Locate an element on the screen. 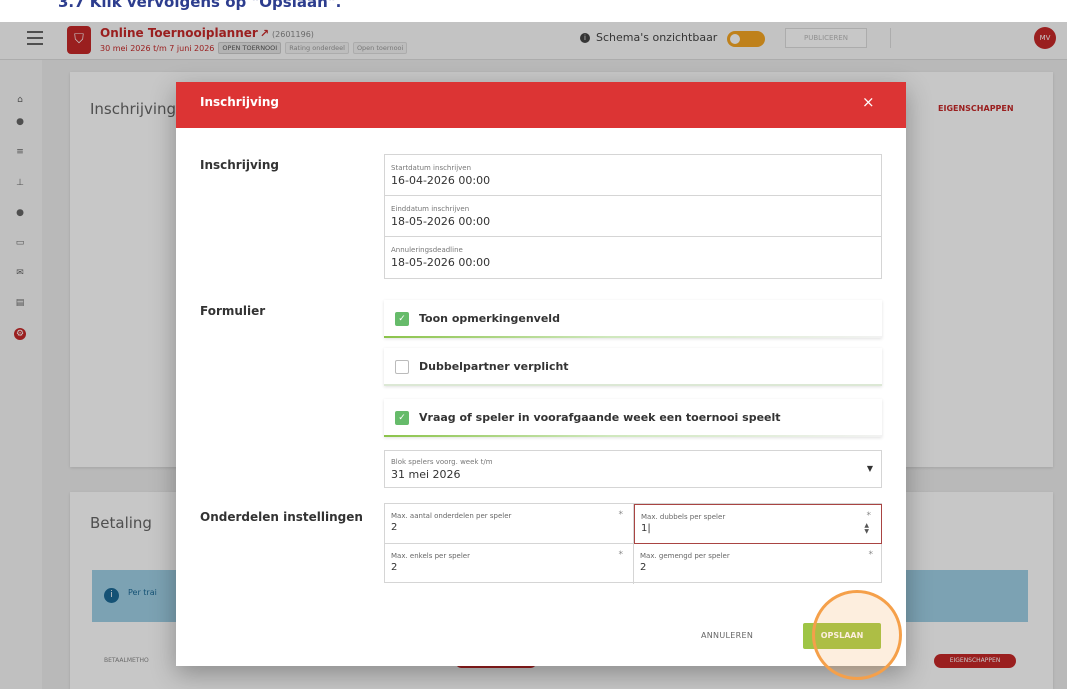  dialog-header: Inschrijving × is located at coordinates (541, 105).